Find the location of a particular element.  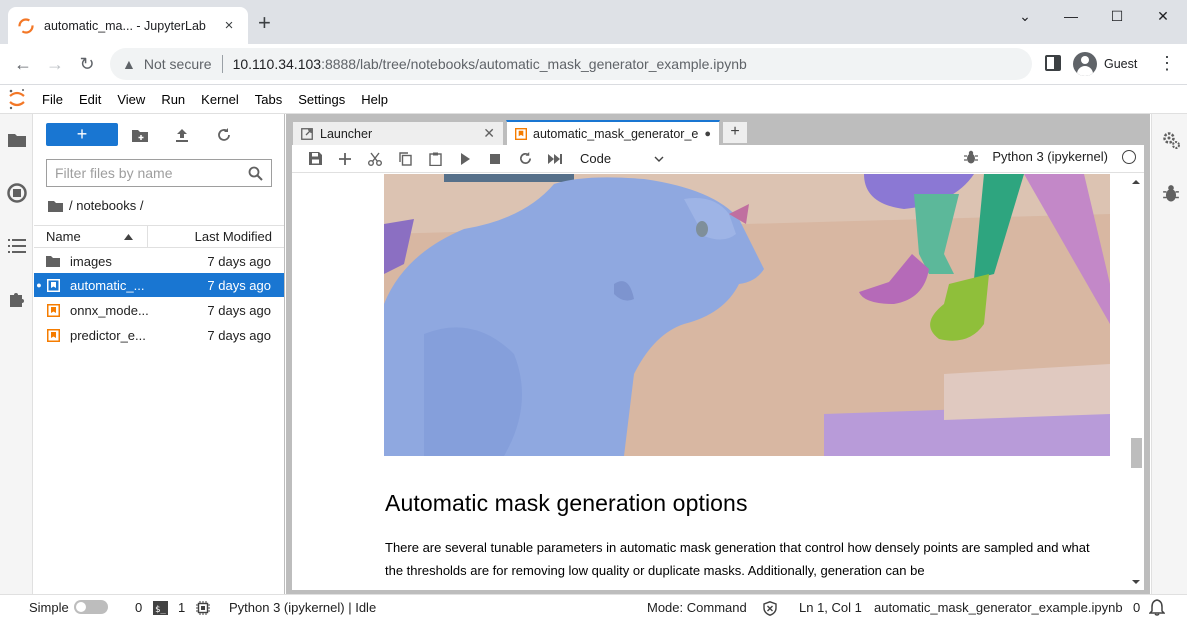

file-filter-input is located at coordinates (151, 173).